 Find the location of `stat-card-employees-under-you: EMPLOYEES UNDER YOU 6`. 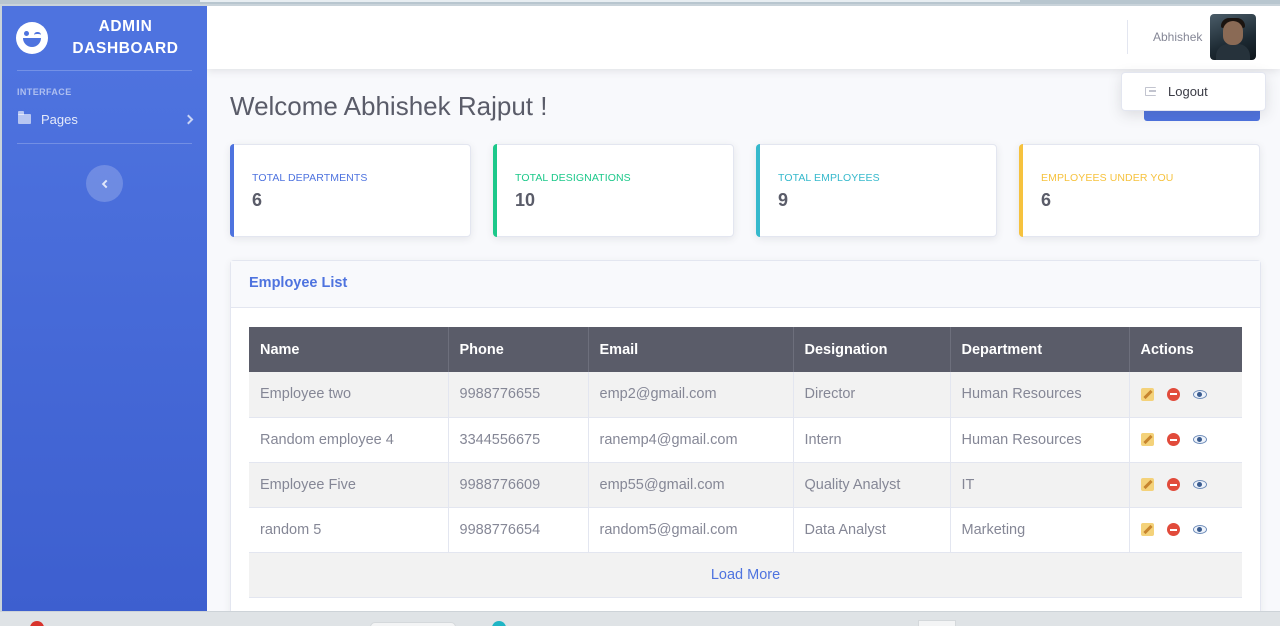

stat-card-employees-under-you: EMPLOYEES UNDER YOU 6 is located at coordinates (1139, 190).